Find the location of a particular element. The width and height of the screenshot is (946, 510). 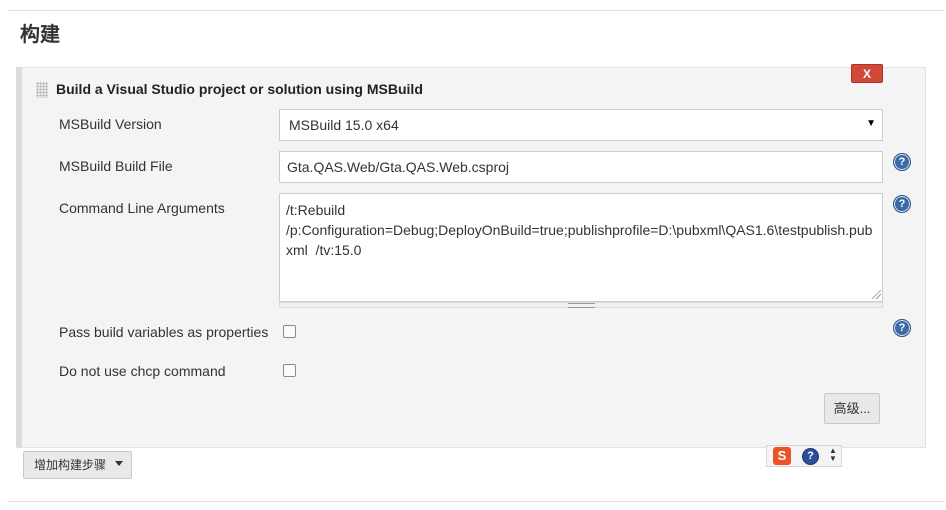

pass-build-variables-label: Pass build variables as properties is located at coordinates (164, 332).